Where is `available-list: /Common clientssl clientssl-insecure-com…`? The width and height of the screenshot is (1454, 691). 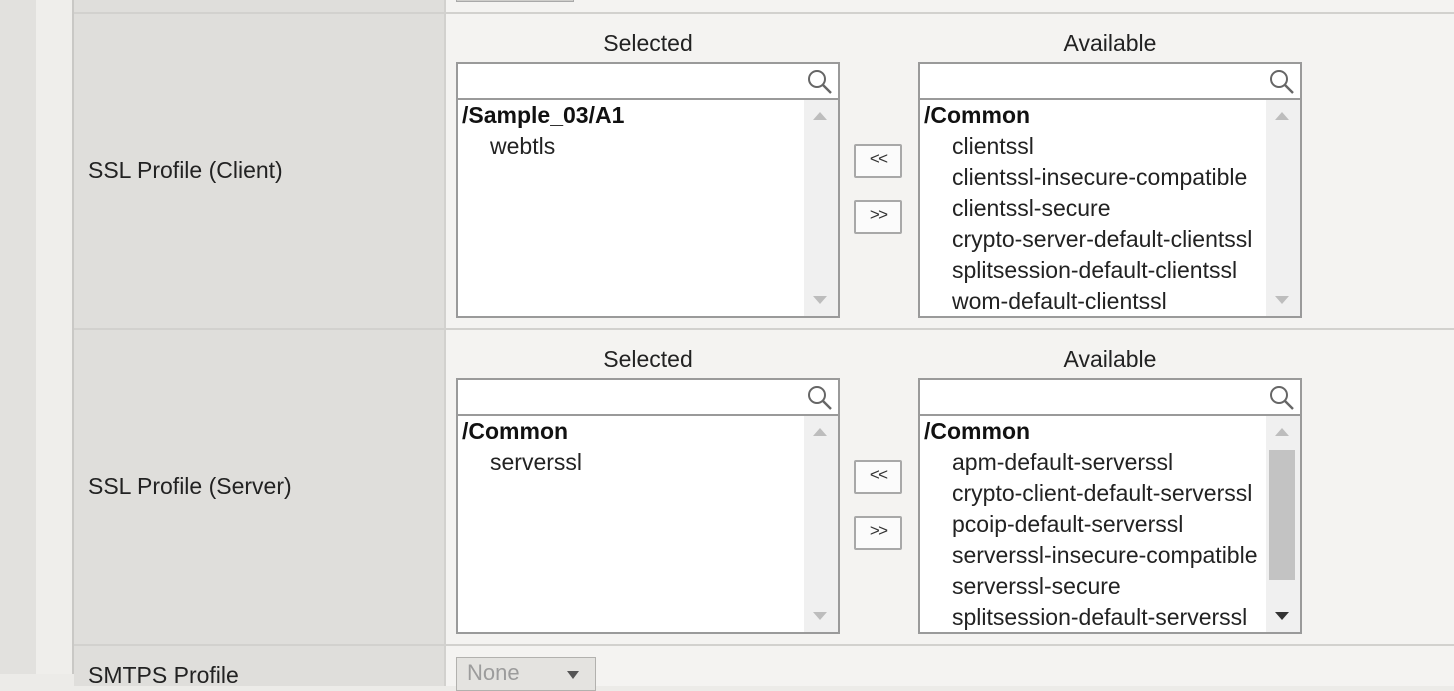 available-list: /Common clientssl clientssl-insecure-com… is located at coordinates (1110, 208).